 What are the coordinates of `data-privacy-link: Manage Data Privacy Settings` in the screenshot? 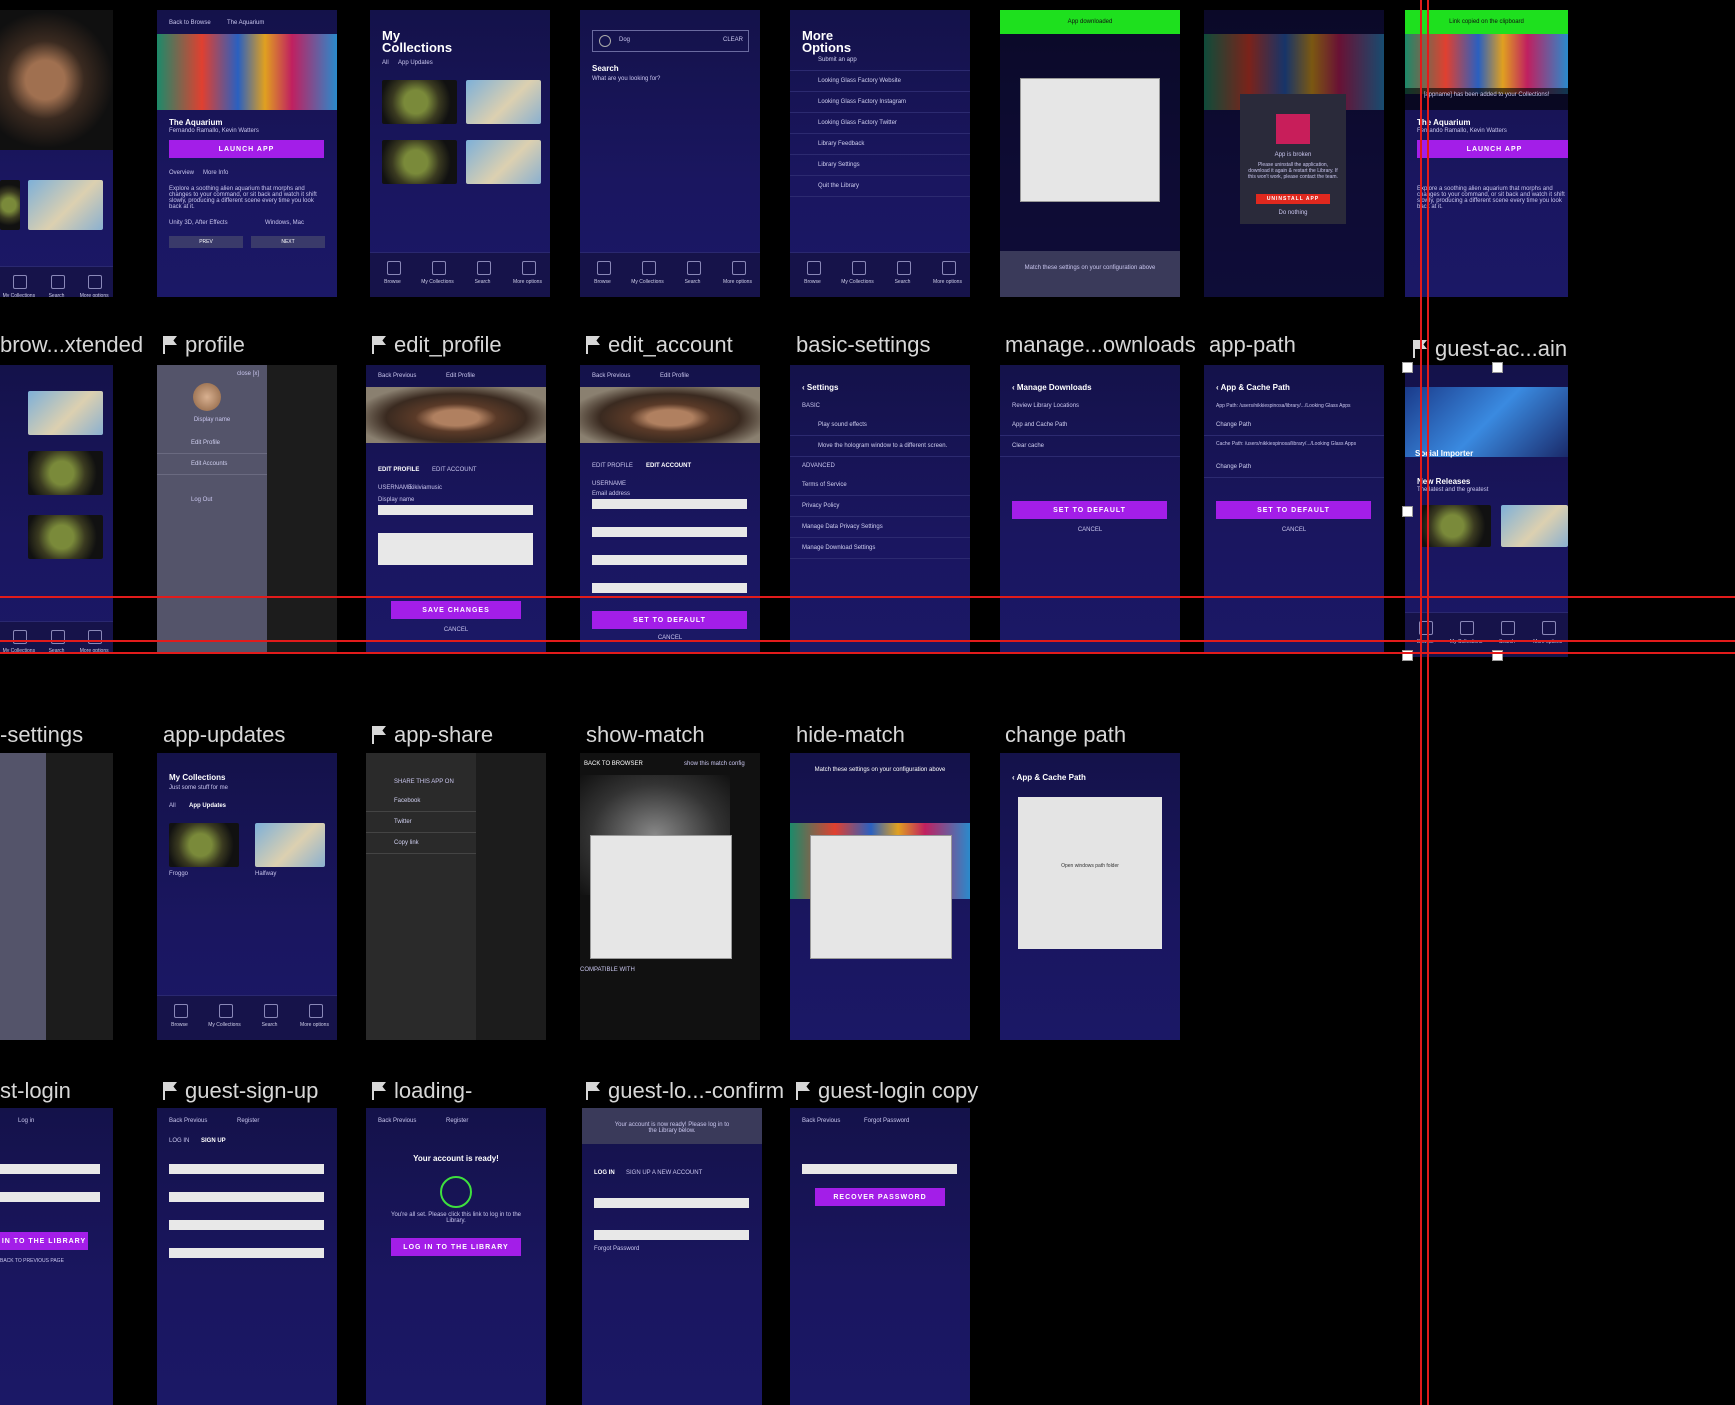 It's located at (880, 527).